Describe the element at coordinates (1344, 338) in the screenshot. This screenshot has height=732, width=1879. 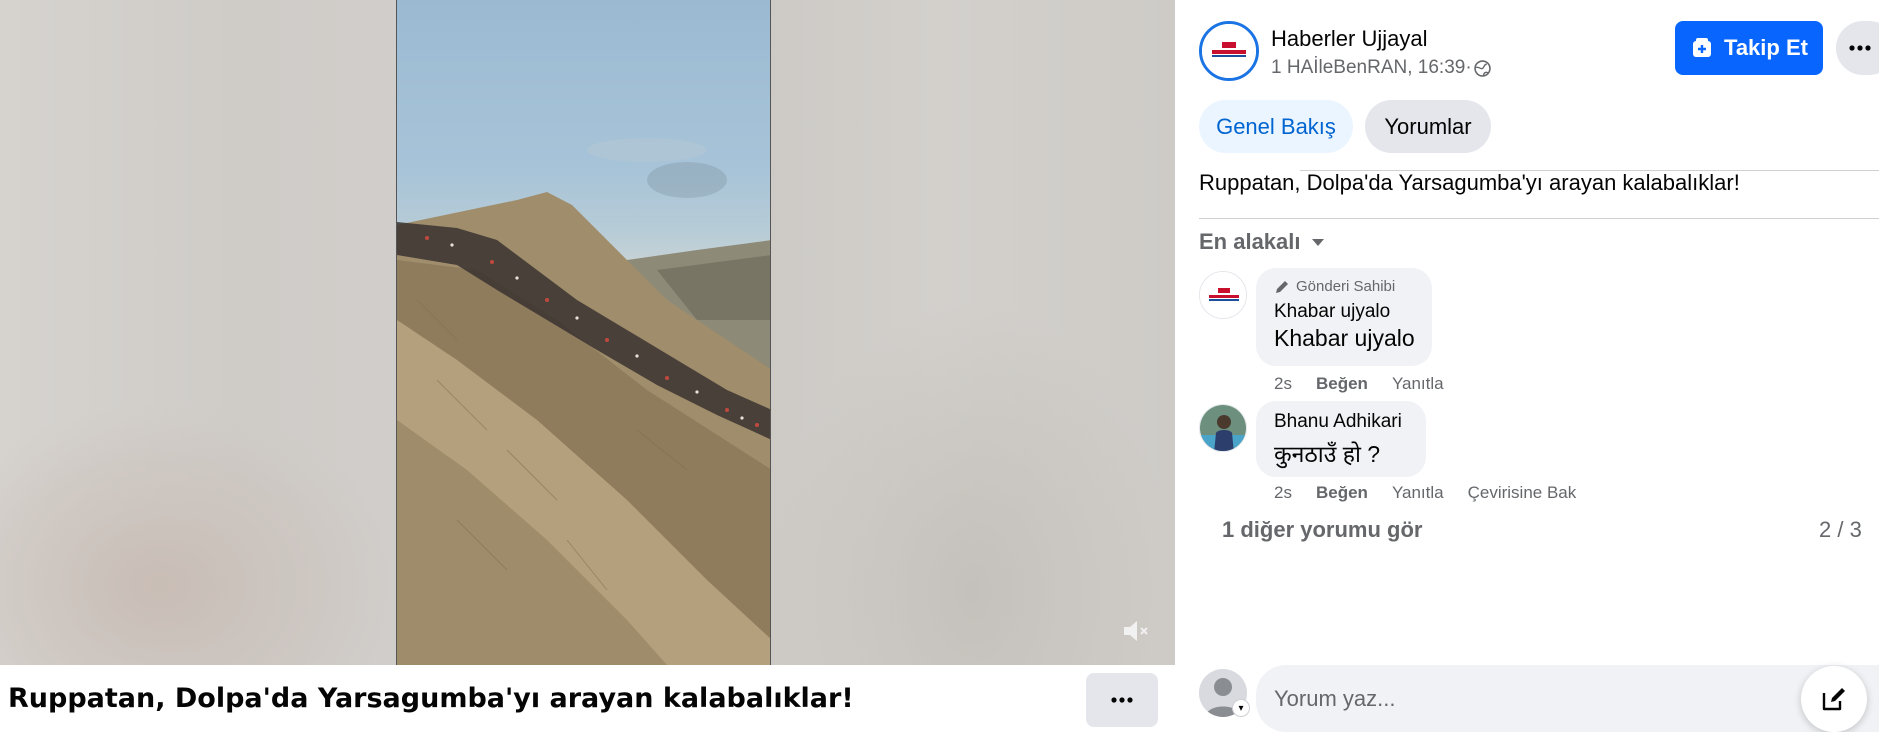
I see `comment-text: Khabar ujyalo` at that location.